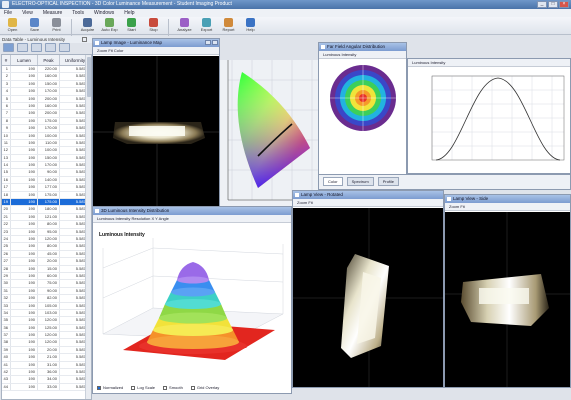 This screenshot has height=400, width=571. Describe the element at coordinates (46, 77) in the screenshot. I see `table-row: 2 190 160.00 5.5875` at that location.